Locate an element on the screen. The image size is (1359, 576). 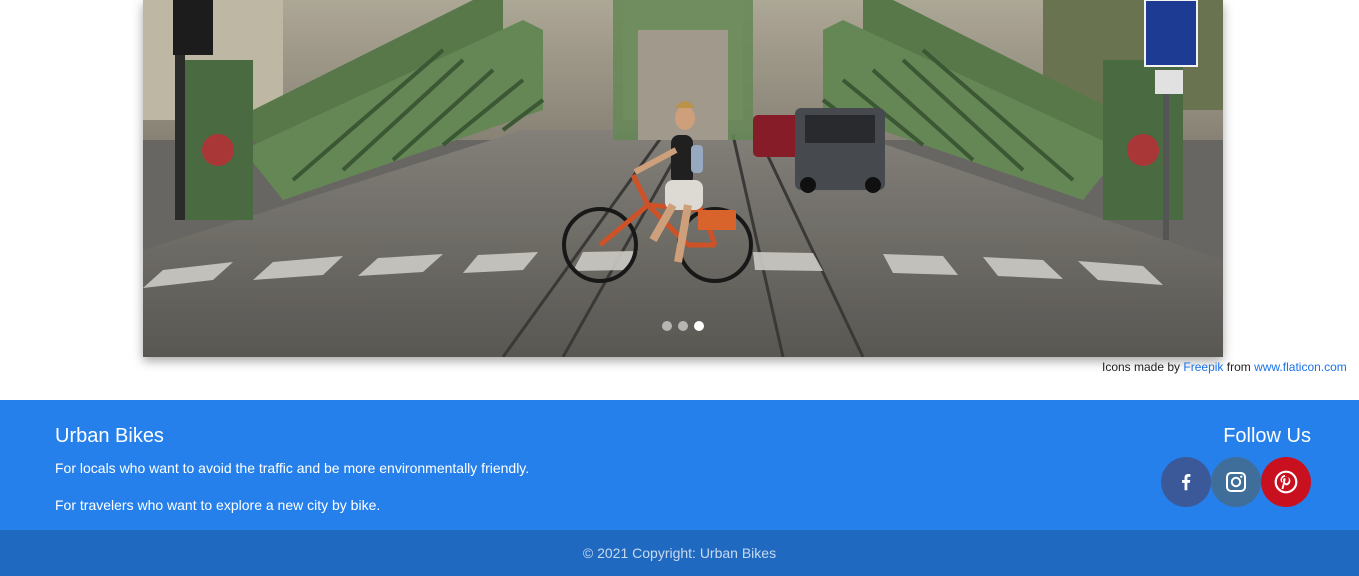
attribution-prefix: Icons made by is located at coordinates (1141, 367).